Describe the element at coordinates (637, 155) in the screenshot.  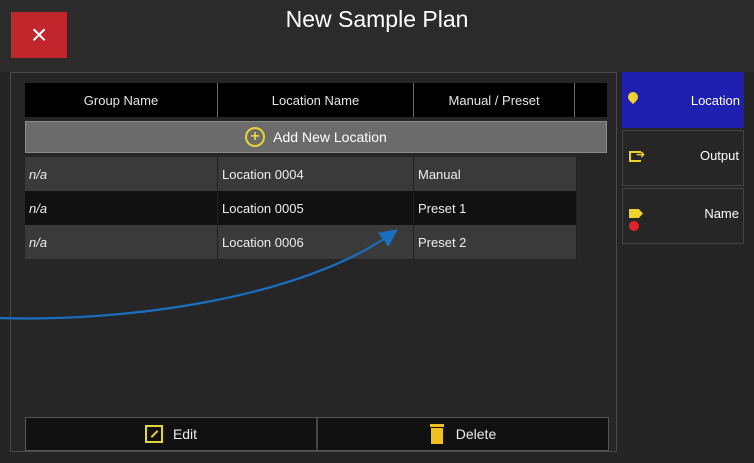
I see `output-icon` at that location.